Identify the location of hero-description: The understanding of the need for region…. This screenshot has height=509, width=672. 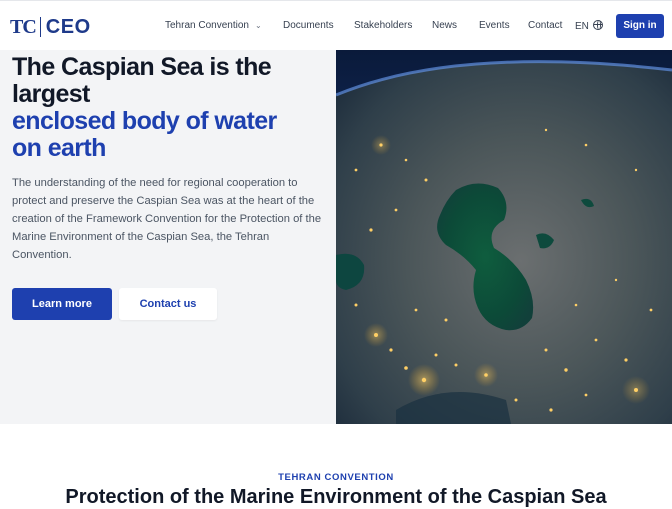
(167, 219).